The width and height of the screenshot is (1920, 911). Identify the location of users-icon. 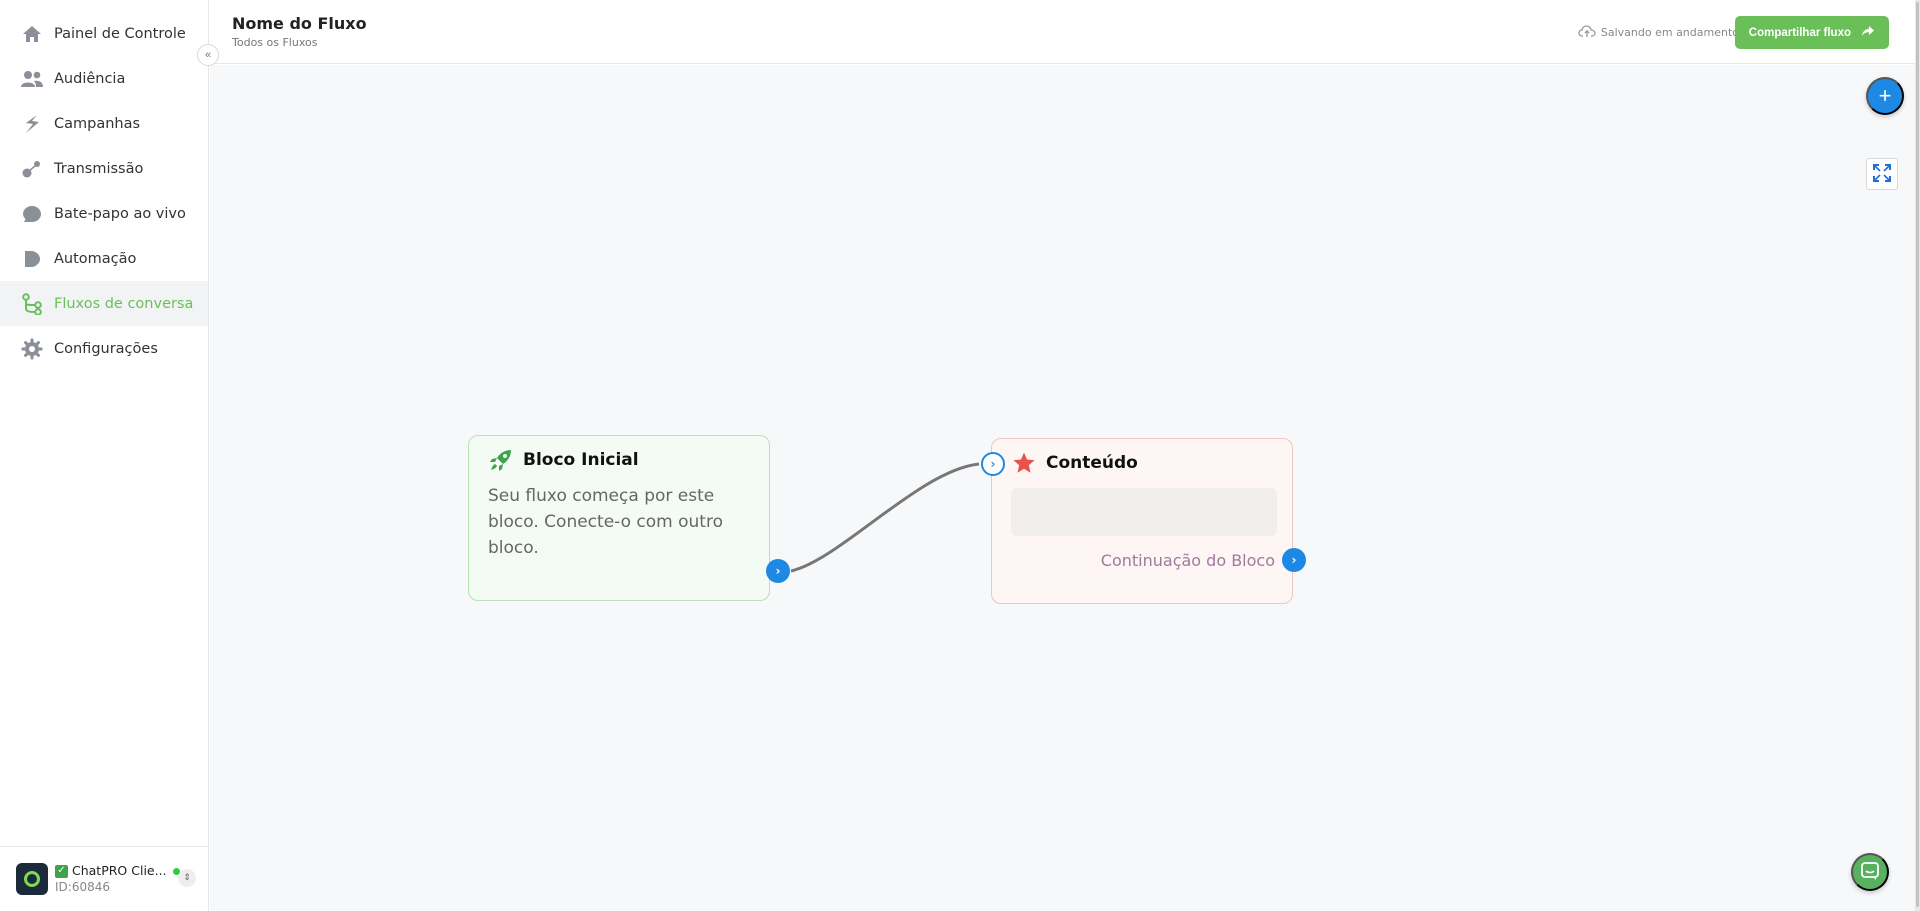
(32, 79).